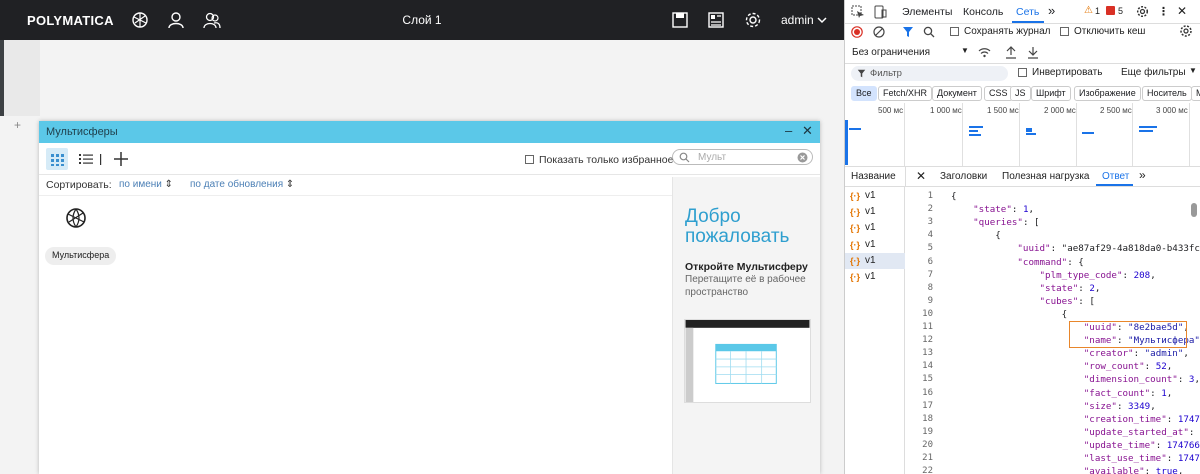 The image size is (1200, 474). What do you see at coordinates (1033, 52) in the screenshot?
I see `download-icon` at bounding box center [1033, 52].